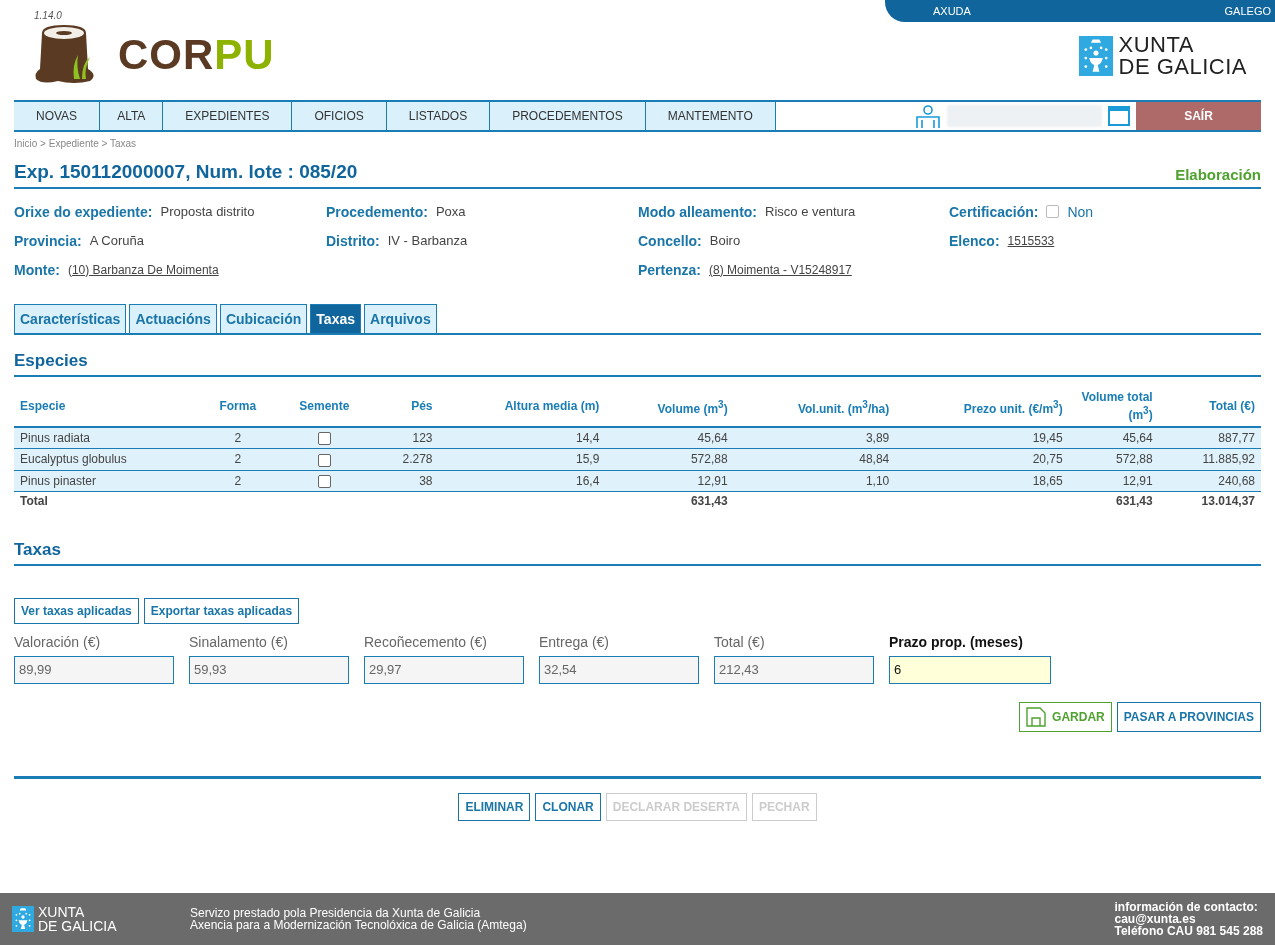 This screenshot has width=1275, height=945. Describe the element at coordinates (1247, 11) in the screenshot. I see `top-link: GALEGO` at that location.